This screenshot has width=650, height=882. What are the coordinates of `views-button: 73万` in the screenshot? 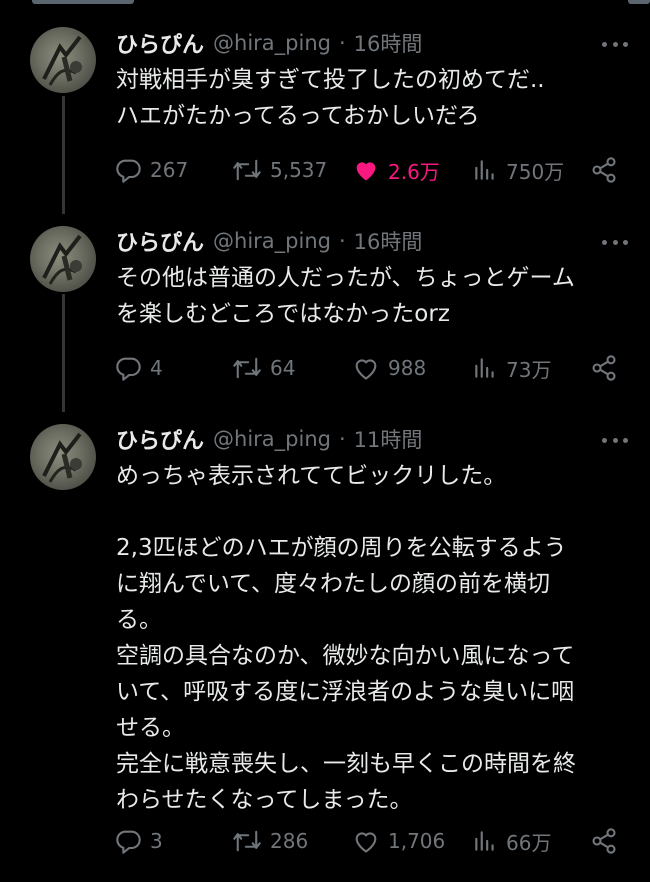 It's located at (511, 368).